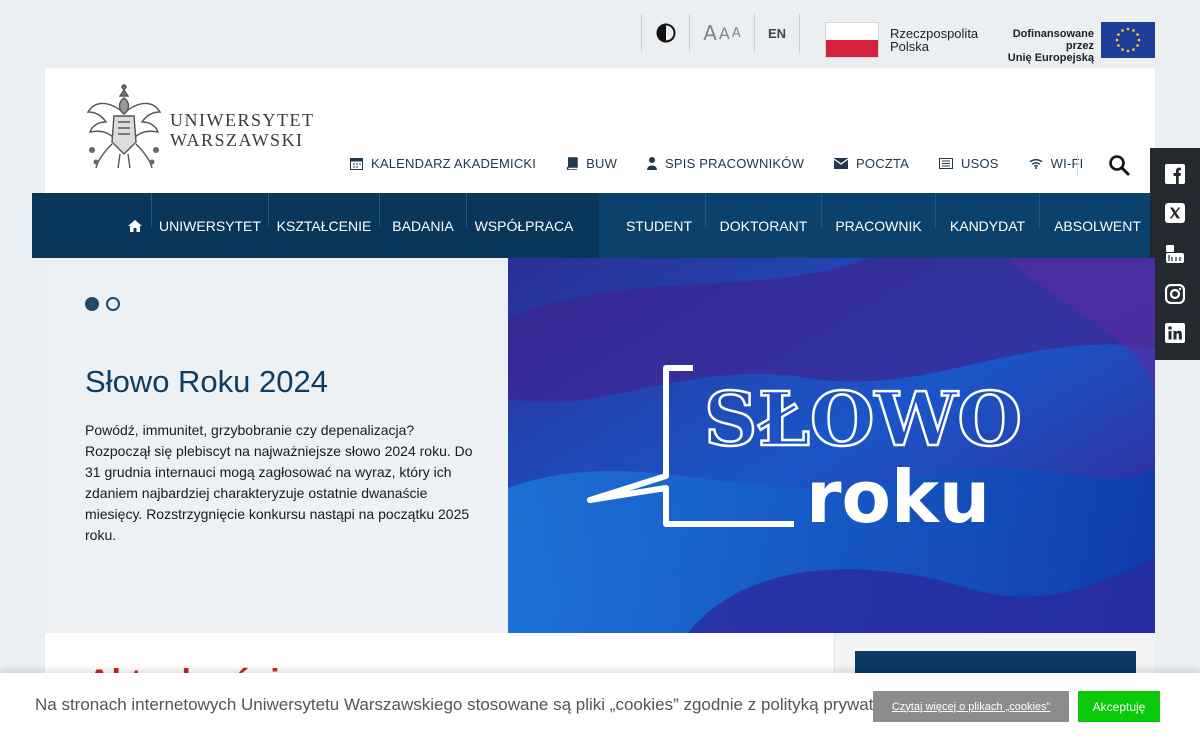 This screenshot has height=740, width=1200. Describe the element at coordinates (987, 225) in the screenshot. I see `nav-kandydat: KANDYDAT` at that location.